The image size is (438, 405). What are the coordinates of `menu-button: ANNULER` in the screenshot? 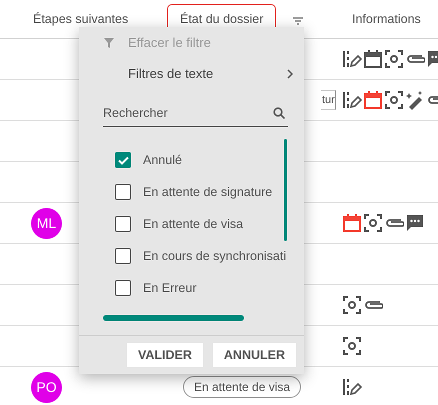 It's located at (254, 355).